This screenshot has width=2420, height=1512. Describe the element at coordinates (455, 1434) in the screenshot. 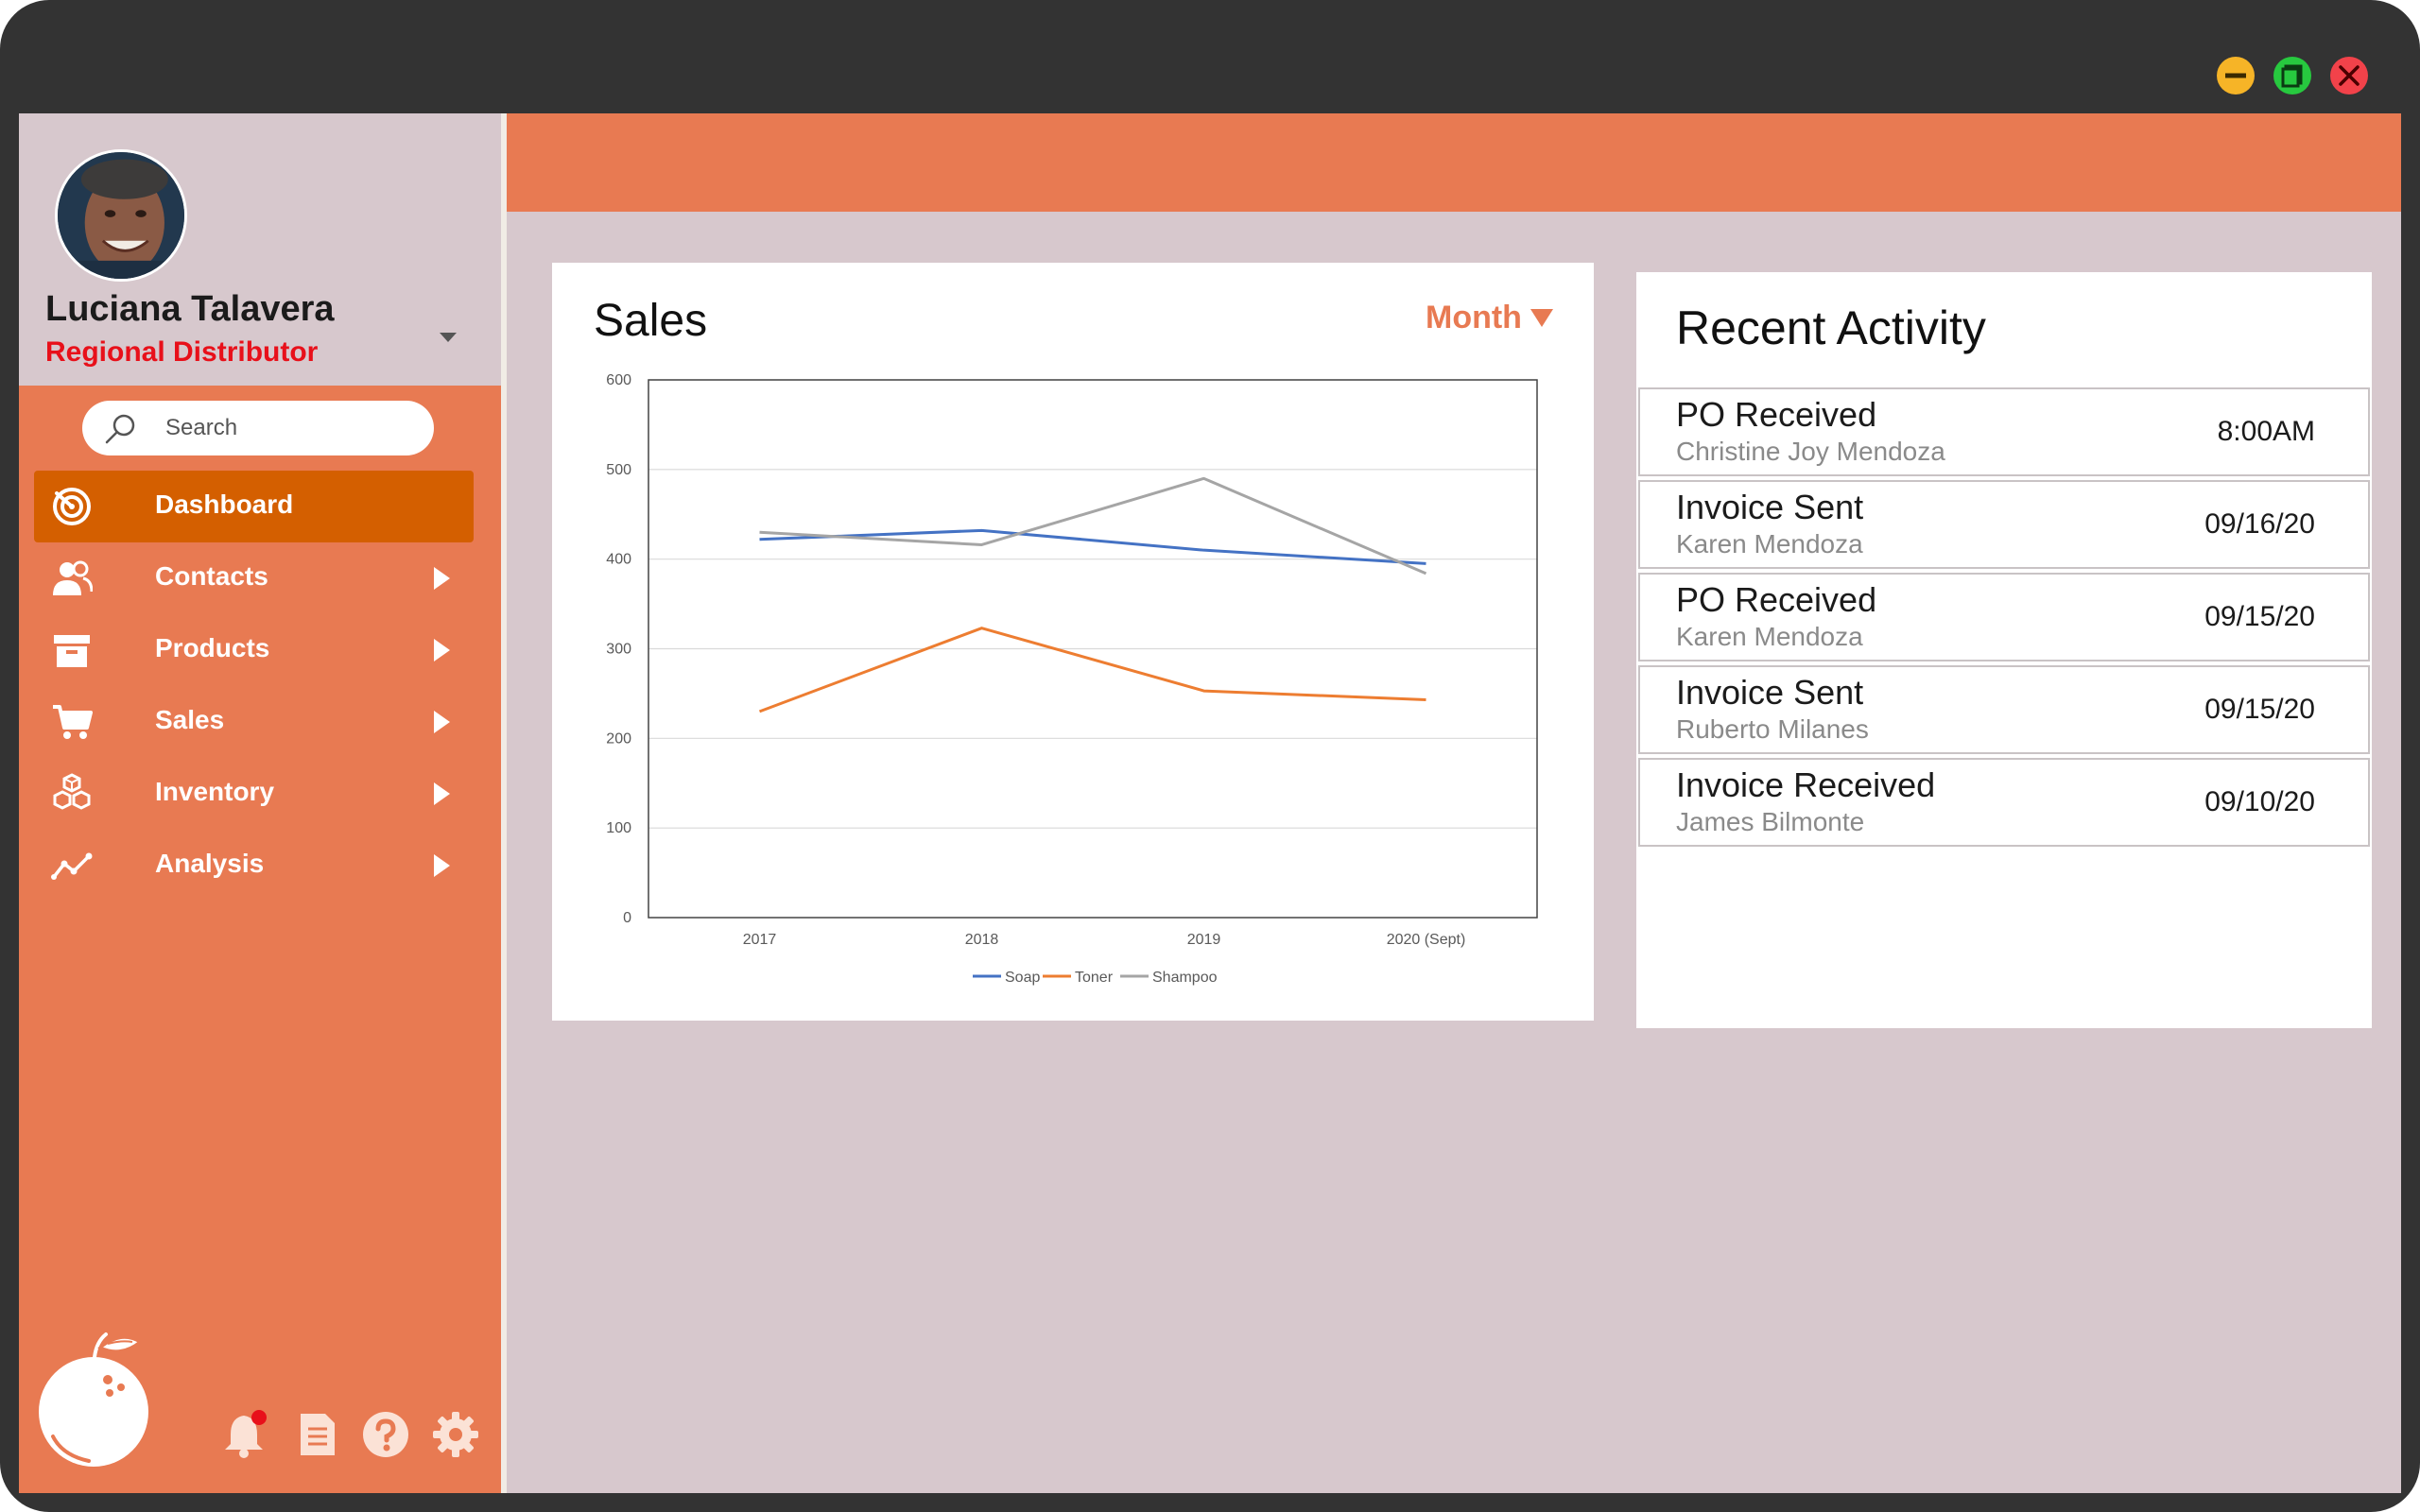

I see `gear-icon` at that location.